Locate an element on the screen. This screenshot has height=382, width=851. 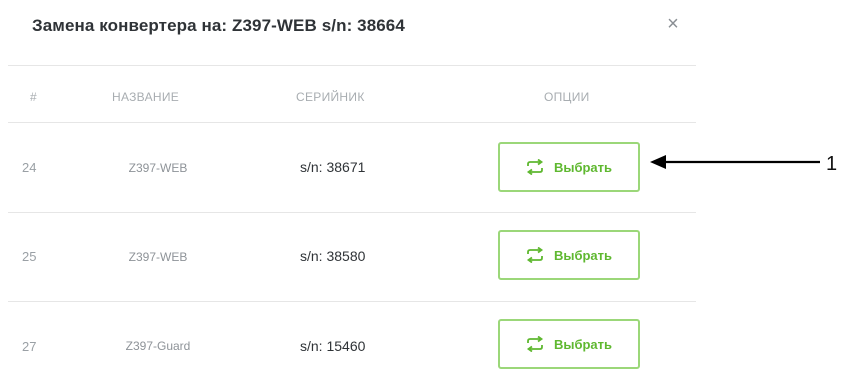
serial-number: s/n: 38580 is located at coordinates (333, 256).